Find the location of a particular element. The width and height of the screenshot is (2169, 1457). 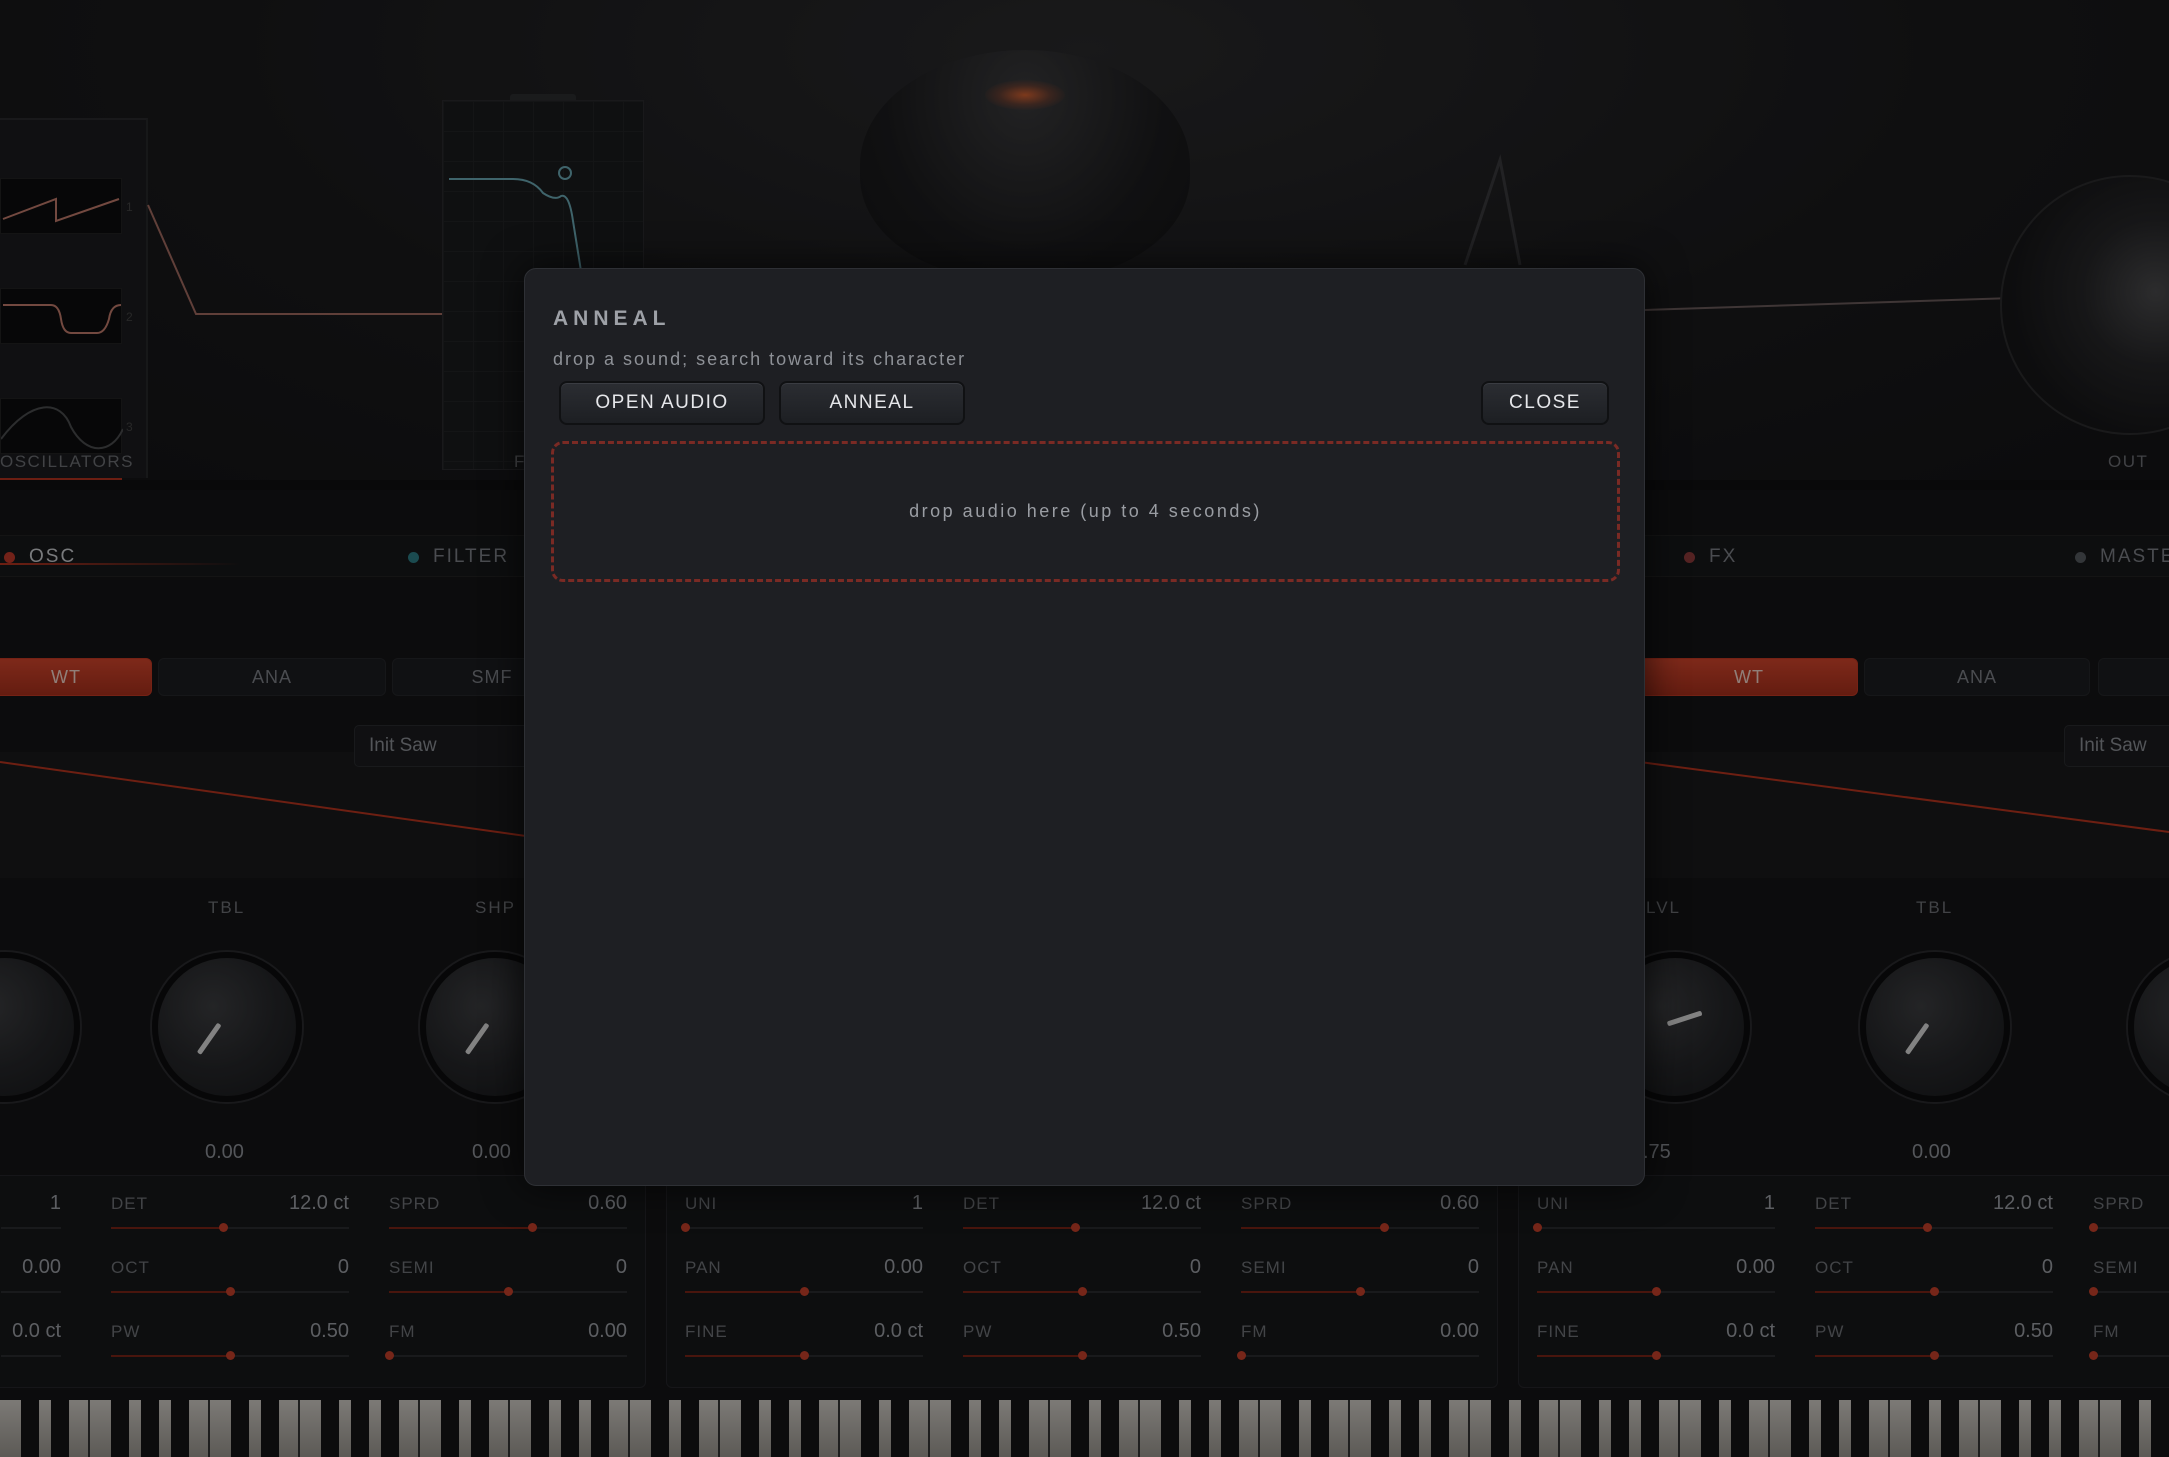

dropzone-text: drop audio here (up to 4 seconds) is located at coordinates (1085, 511).